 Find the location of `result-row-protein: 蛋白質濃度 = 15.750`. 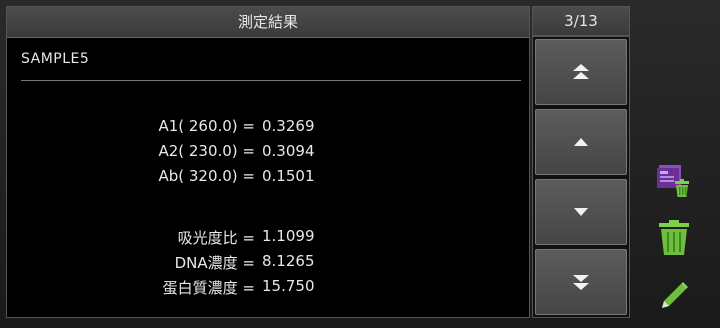

result-row-protein: 蛋白質濃度 = 15.750 is located at coordinates (269, 289).